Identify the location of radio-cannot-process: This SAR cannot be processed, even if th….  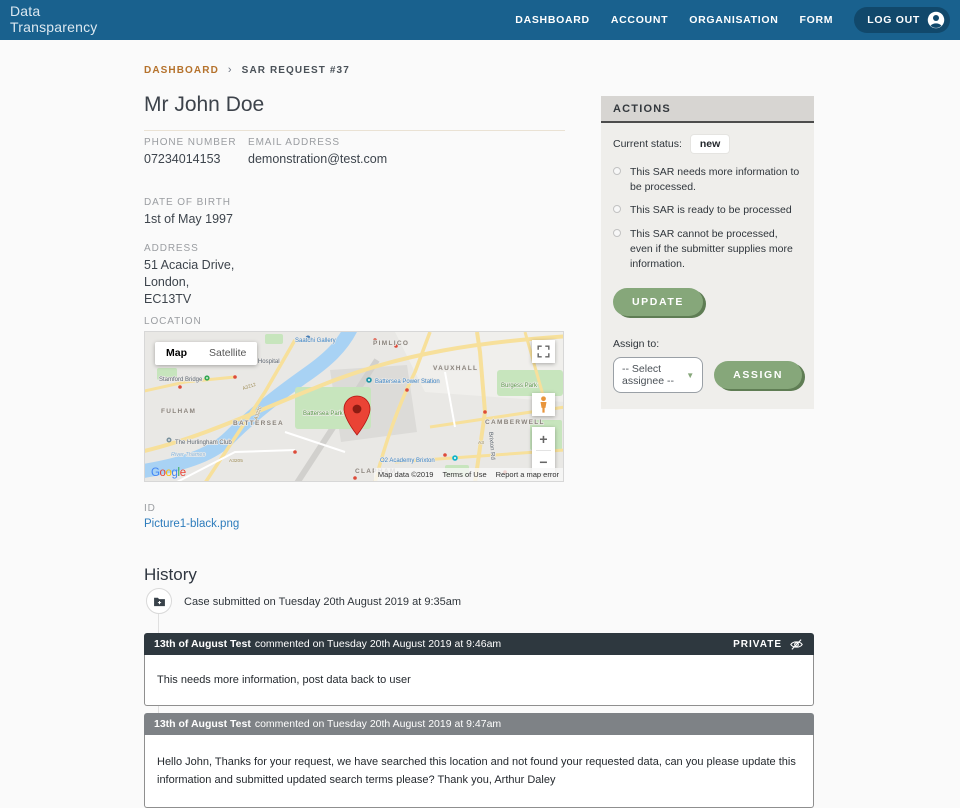
(707, 250).